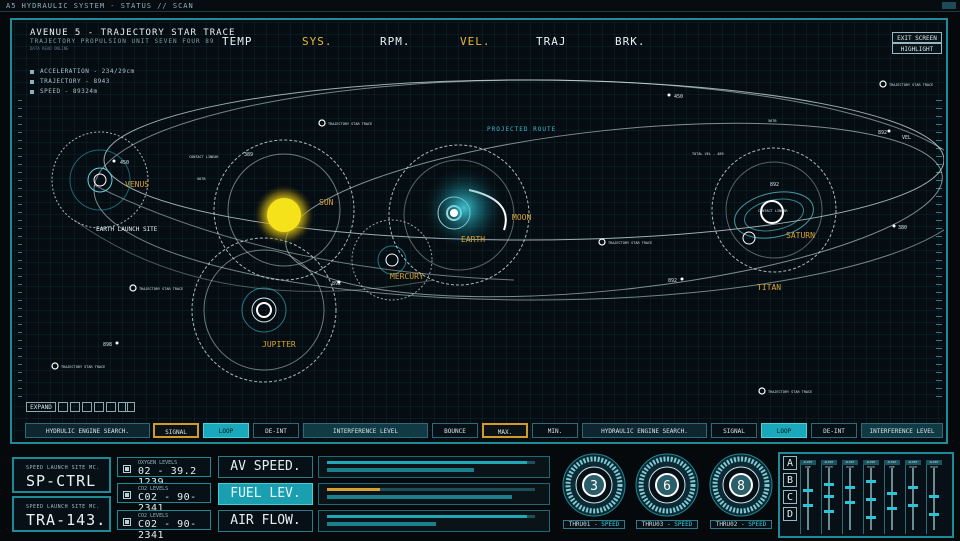  Describe the element at coordinates (164, 498) in the screenshot. I see `co2-level-readout: CO2 LEVELS C02 - 90-2341` at that location.